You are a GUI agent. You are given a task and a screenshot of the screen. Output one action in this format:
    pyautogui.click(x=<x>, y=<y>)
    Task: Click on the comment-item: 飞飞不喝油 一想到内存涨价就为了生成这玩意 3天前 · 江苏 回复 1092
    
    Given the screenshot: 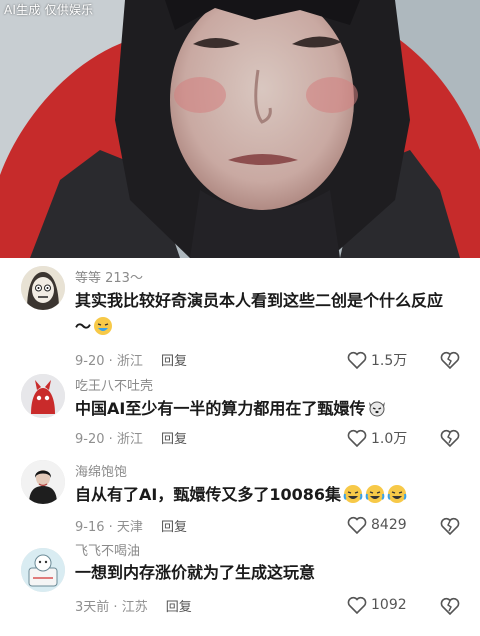 What is the action you would take?
    pyautogui.click(x=240, y=586)
    